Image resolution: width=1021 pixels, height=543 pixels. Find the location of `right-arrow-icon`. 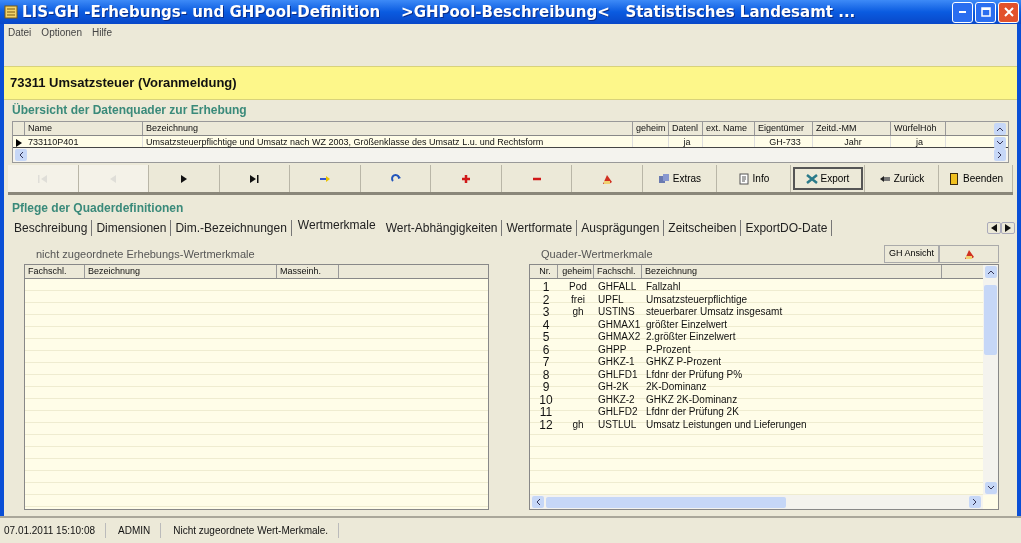

right-arrow-icon is located at coordinates (1008, 227).